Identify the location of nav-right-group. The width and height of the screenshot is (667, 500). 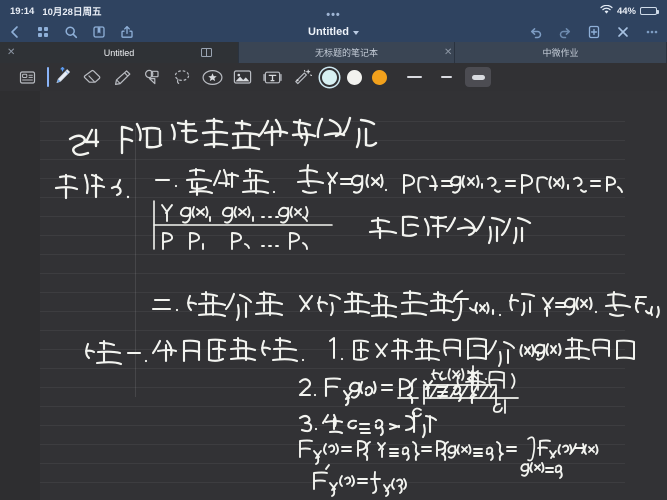
(594, 32).